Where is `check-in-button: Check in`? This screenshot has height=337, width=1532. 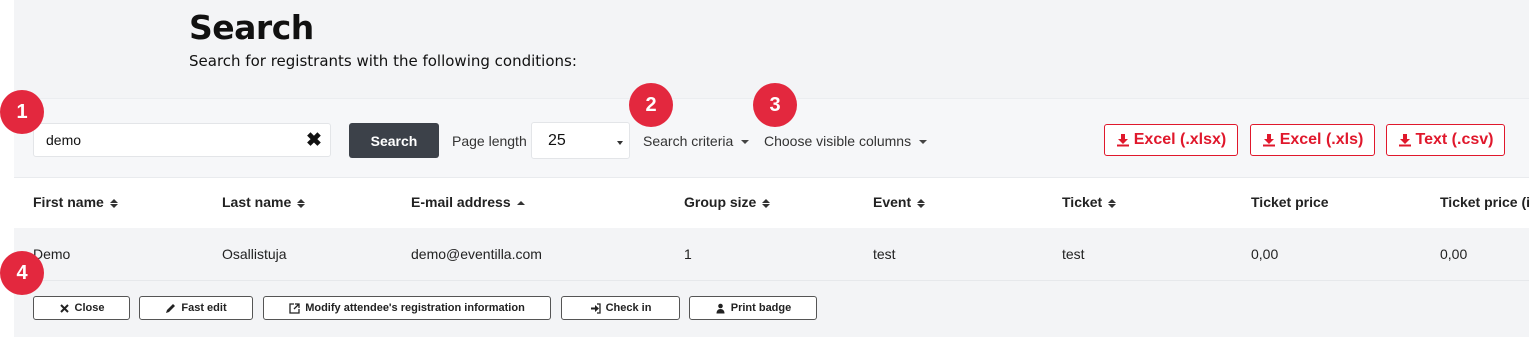 check-in-button: Check in is located at coordinates (620, 308).